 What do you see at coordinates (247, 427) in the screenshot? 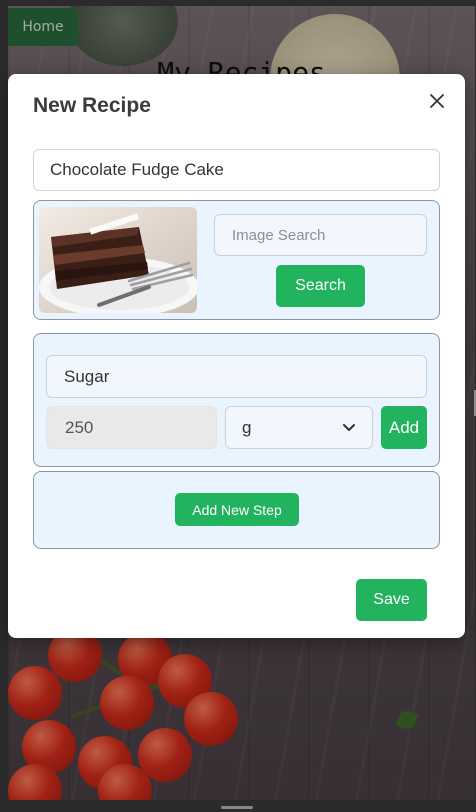
I see `unit-selected-value: g` at bounding box center [247, 427].